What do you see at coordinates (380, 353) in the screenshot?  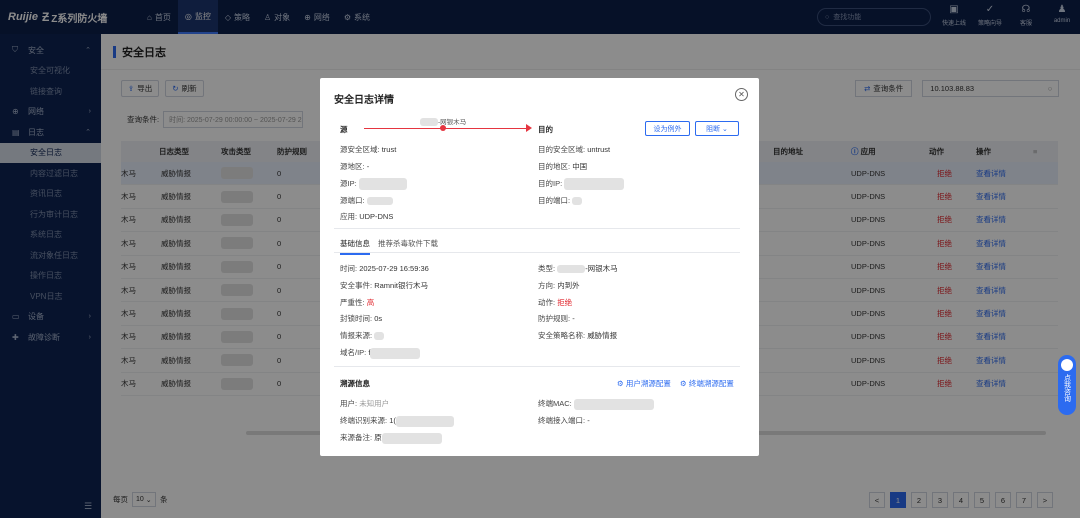 I see `domain-ip: 域名/IP: f` at bounding box center [380, 353].